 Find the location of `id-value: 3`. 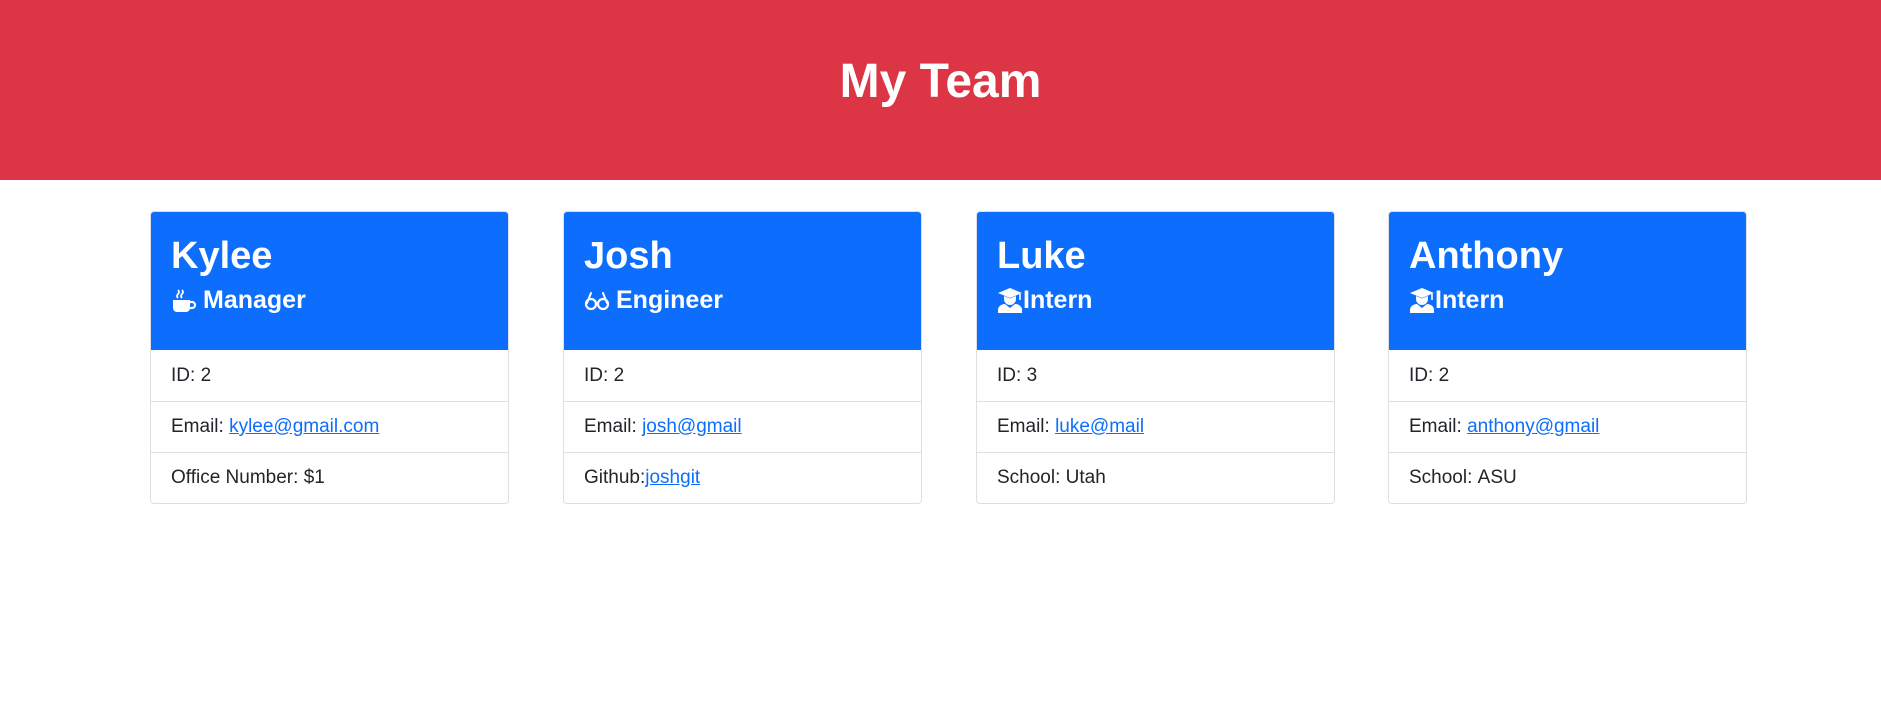

id-value: 3 is located at coordinates (1032, 375).